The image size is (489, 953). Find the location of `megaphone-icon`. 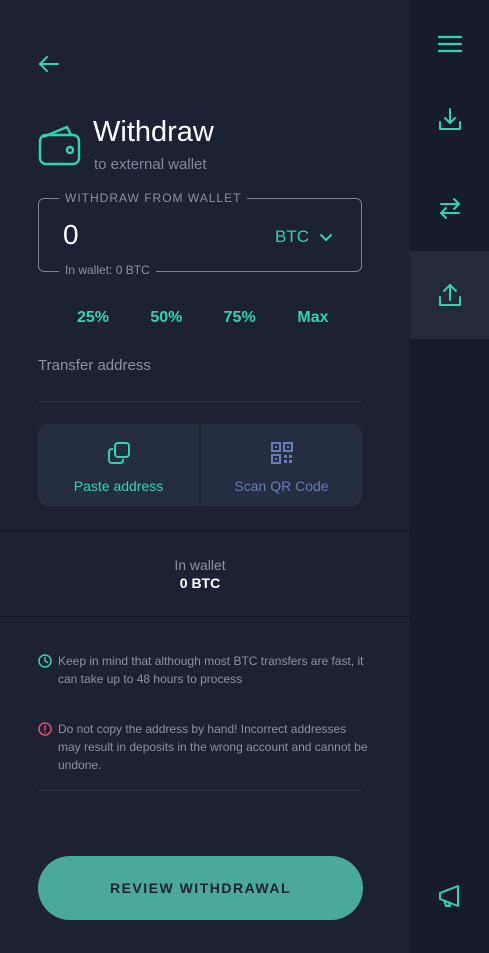

megaphone-icon is located at coordinates (448, 896).